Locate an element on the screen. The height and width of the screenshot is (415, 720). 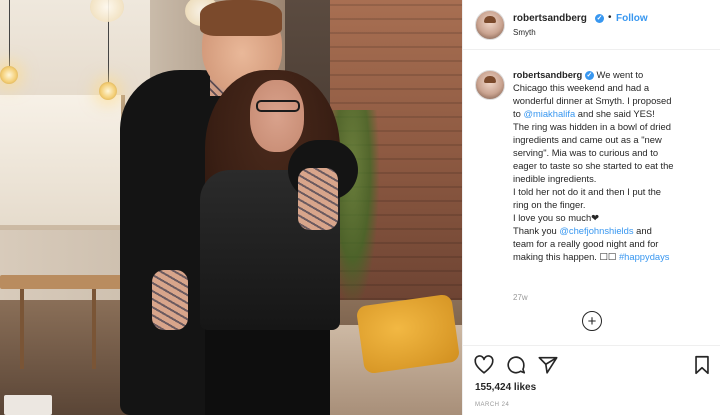
photo-pillow is located at coordinates (408, 334).